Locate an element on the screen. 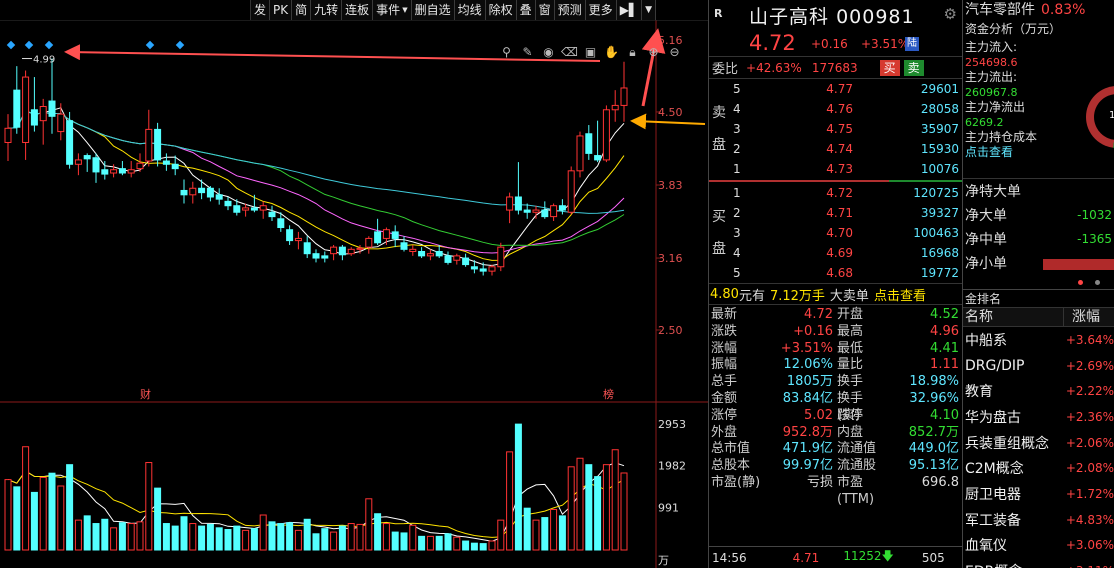 The width and height of the screenshot is (1114, 568). sell-button: 卖 is located at coordinates (913, 67).